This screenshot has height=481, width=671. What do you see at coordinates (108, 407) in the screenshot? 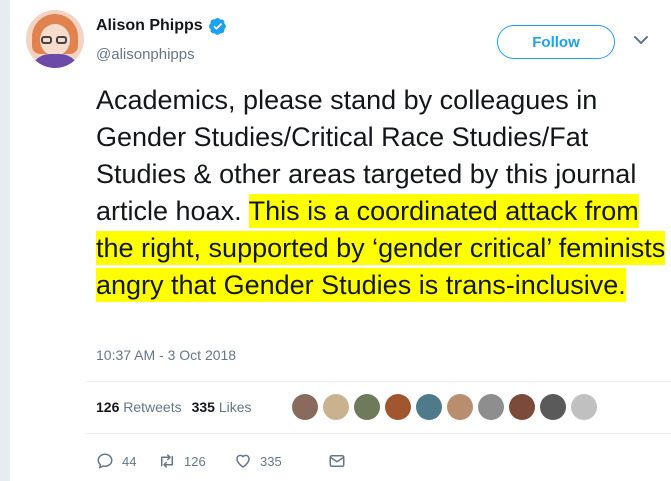
I see `retweets-count: 126` at bounding box center [108, 407].